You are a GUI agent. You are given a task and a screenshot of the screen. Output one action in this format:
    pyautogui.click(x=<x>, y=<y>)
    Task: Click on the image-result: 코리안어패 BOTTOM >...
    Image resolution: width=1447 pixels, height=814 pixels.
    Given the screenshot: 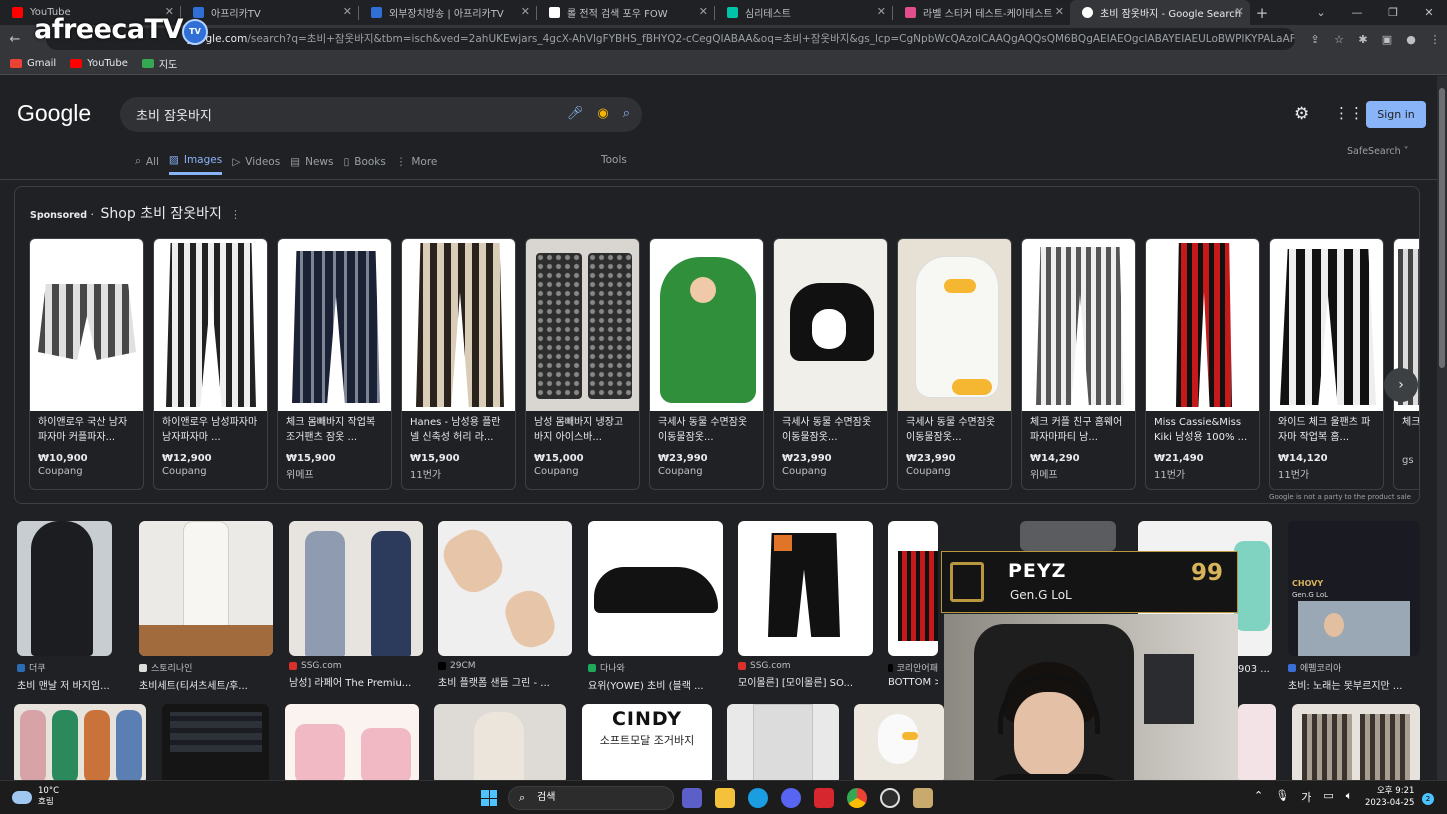 What is the action you would take?
    pyautogui.click(x=913, y=604)
    